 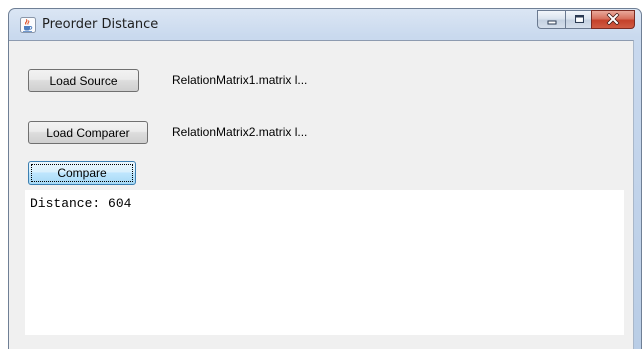 What do you see at coordinates (83, 80) in the screenshot?
I see `load-source-button: Load Source` at bounding box center [83, 80].